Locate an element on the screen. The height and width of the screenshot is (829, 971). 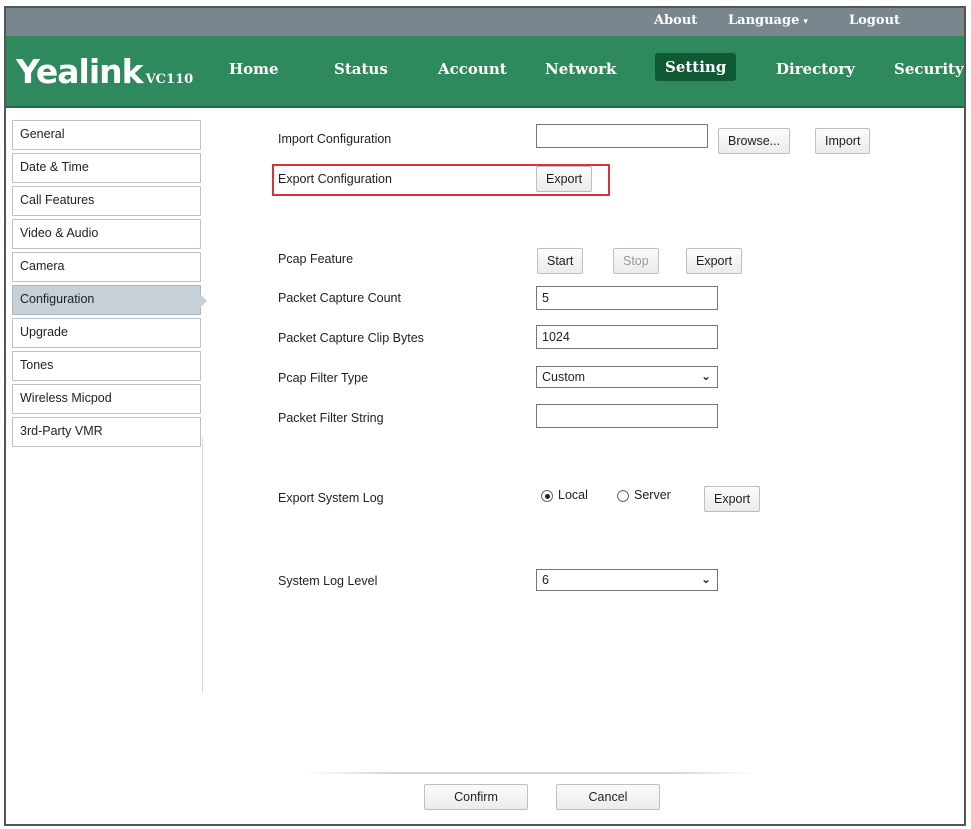
pcap-export-button: Export is located at coordinates (714, 261).